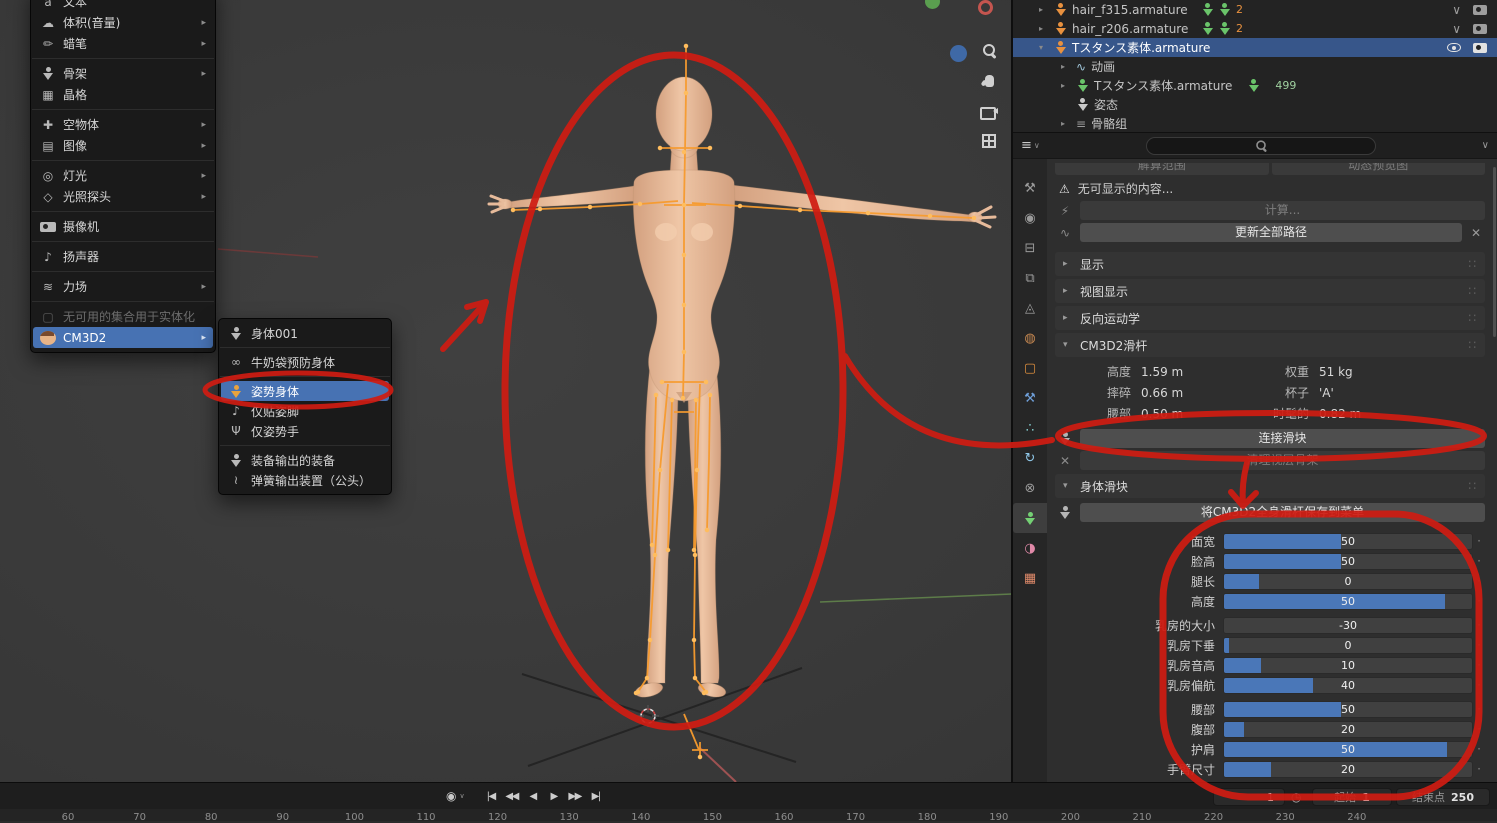 This screenshot has height=823, width=1497. I want to click on cm3d2-menu-item-2: 姿势身体, so click(305, 391).